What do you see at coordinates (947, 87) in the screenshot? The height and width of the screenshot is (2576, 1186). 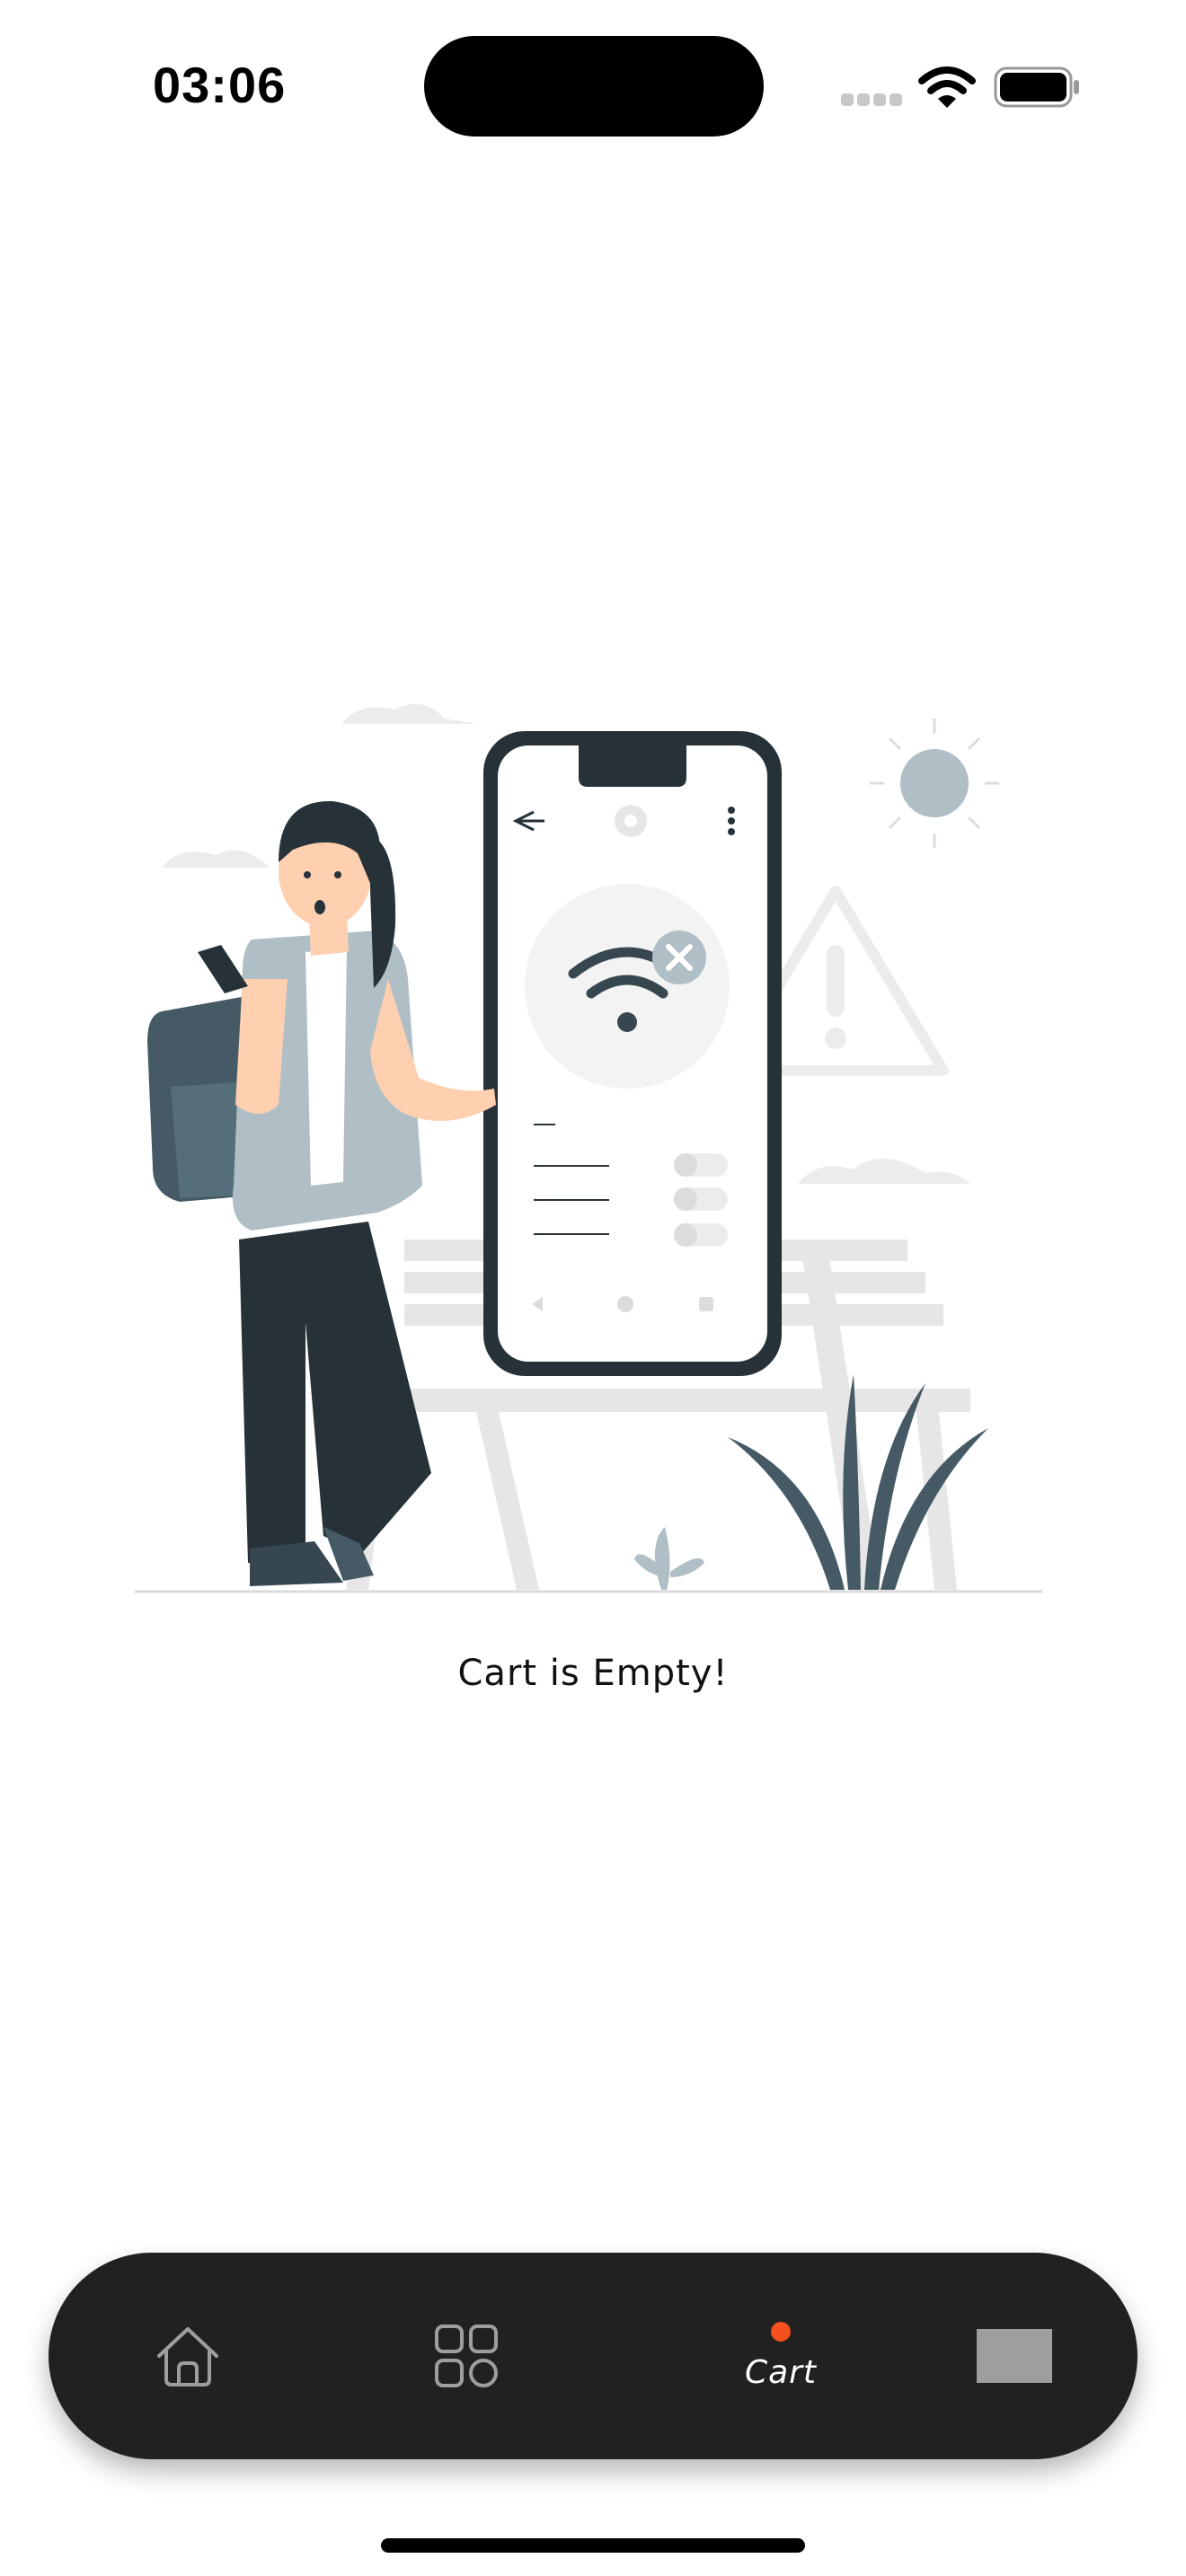 I see `wifi-icon` at bounding box center [947, 87].